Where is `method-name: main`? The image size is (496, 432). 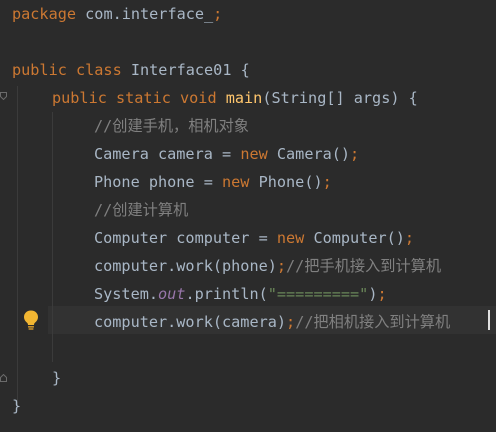 method-name: main is located at coordinates (244, 98).